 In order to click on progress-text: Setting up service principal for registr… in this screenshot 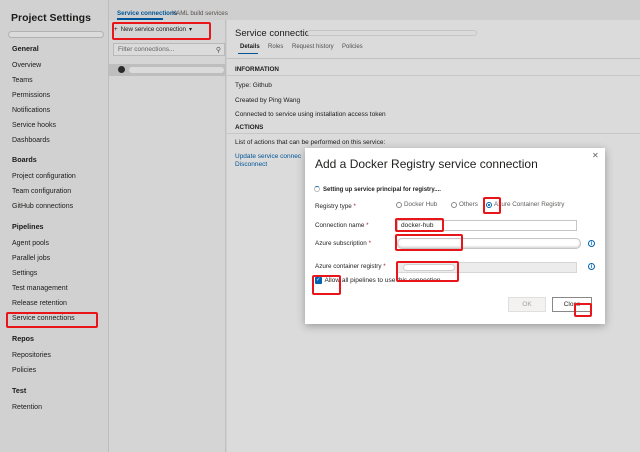, I will do `click(382, 190)`.